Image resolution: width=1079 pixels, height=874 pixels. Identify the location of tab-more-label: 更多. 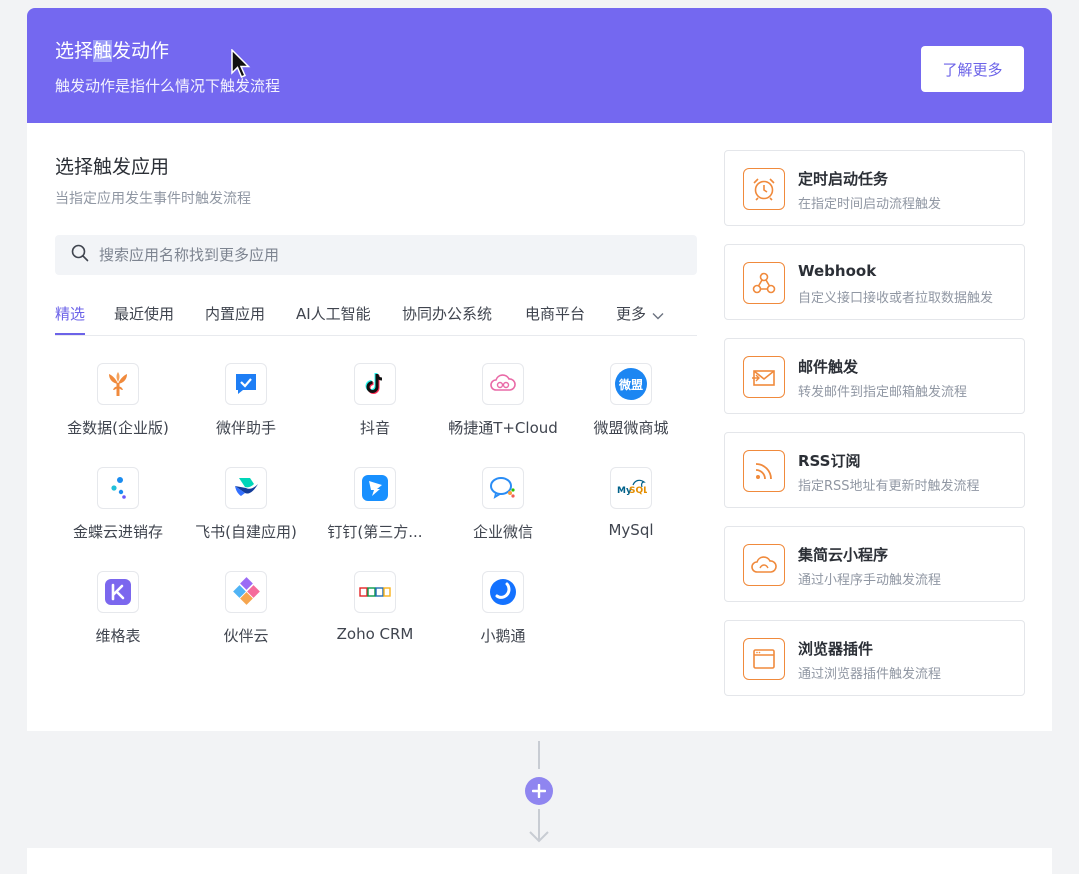
(631, 314).